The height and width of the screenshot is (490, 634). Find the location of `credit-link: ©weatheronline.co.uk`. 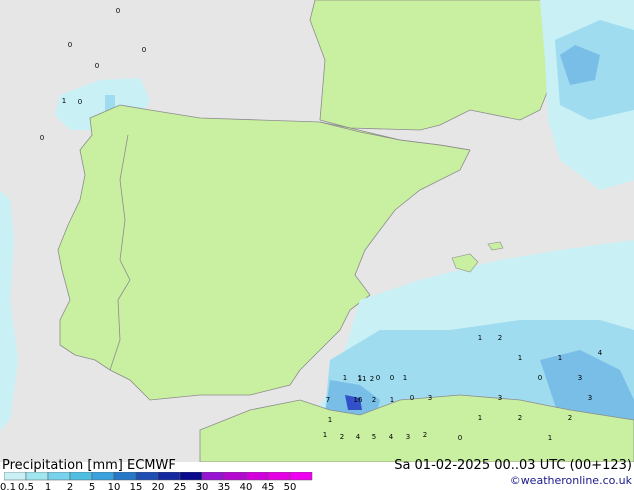

credit-link: ©weatheronline.co.uk is located at coordinates (571, 480).